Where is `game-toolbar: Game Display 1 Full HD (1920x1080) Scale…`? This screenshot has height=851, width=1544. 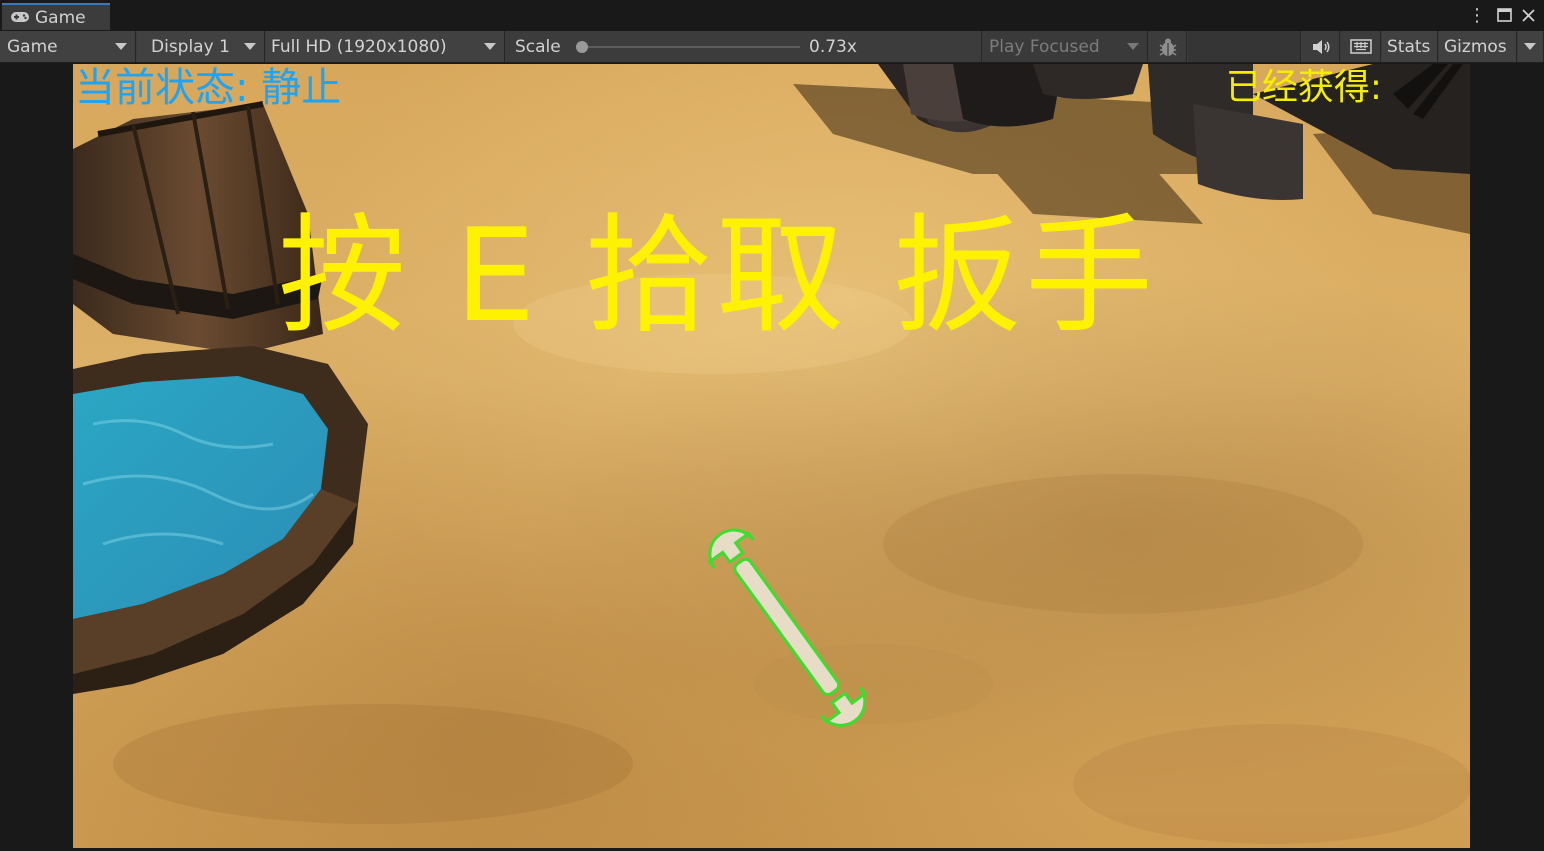
game-toolbar: Game Display 1 Full HD (1920x1080) Scale… is located at coordinates (772, 47).